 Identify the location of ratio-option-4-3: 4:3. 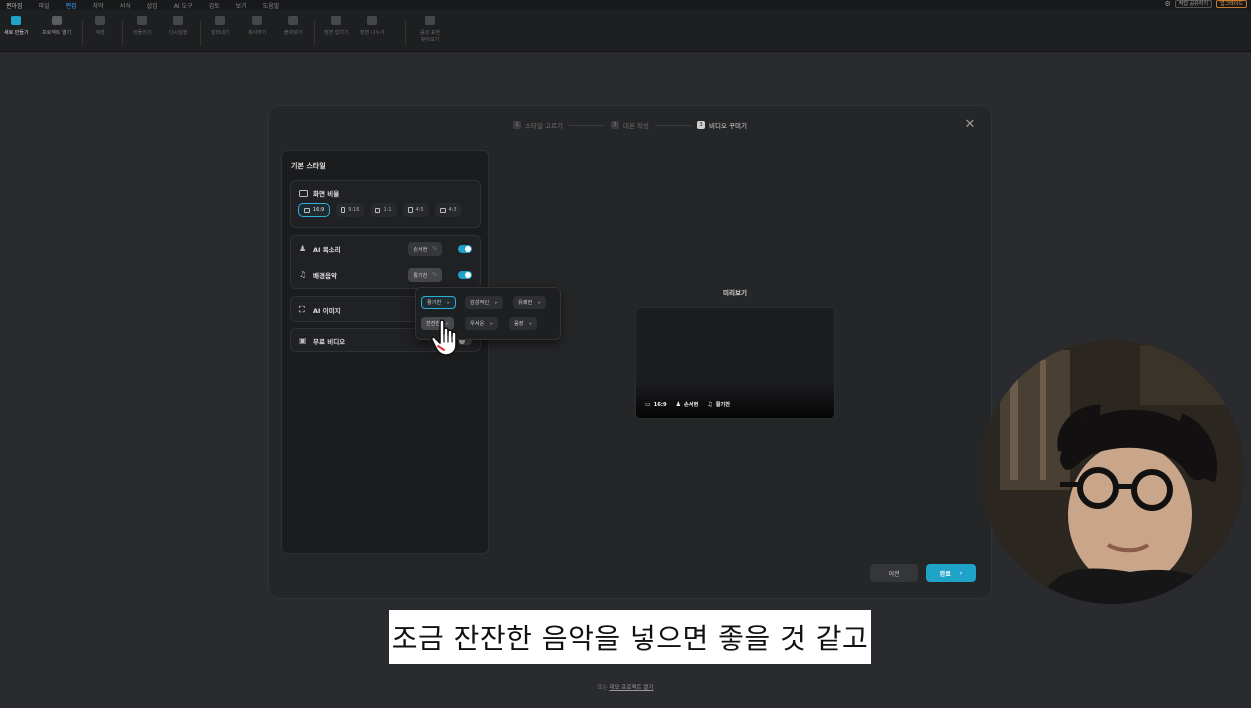
(448, 210).